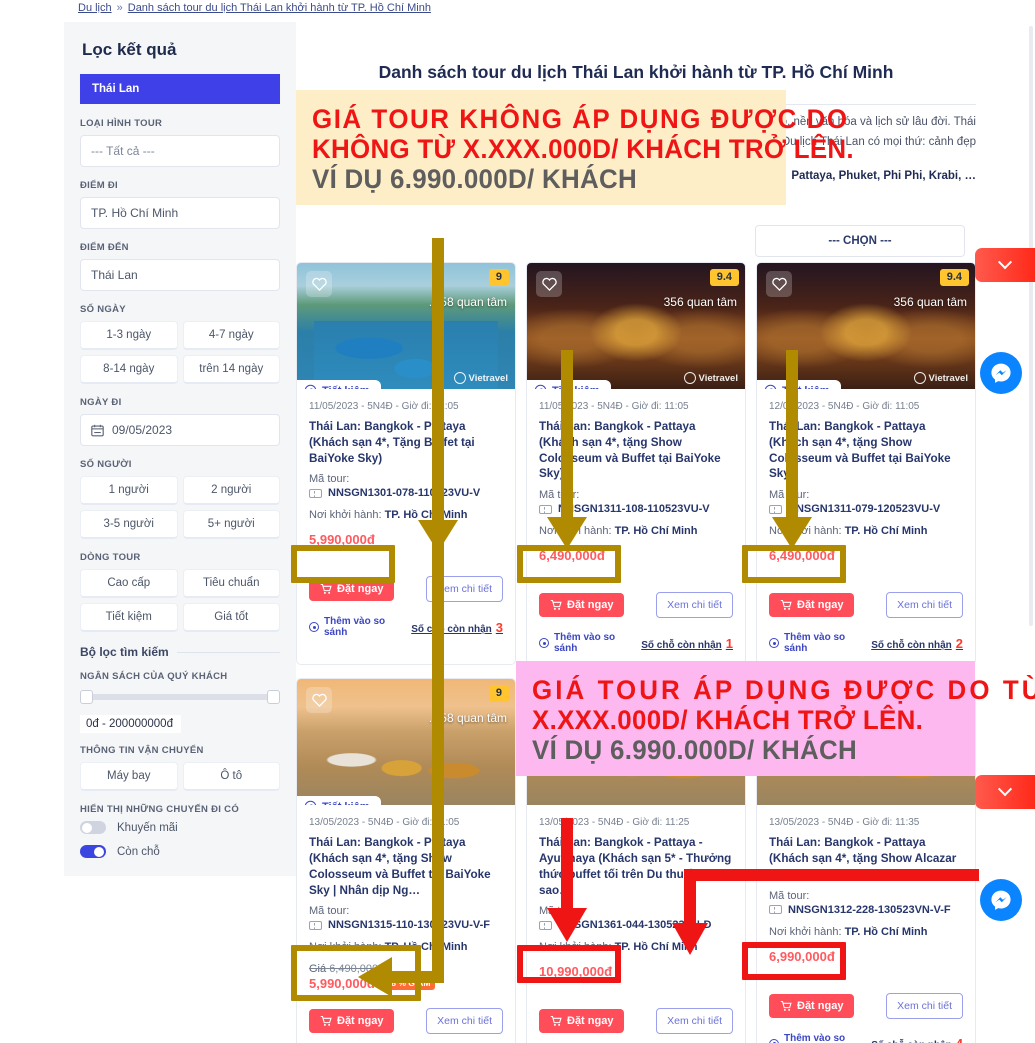  Describe the element at coordinates (694, 750) in the screenshot. I see `annotation-pink-line3: VÍ DỤ 6.990.000D/ KHÁCH` at that location.